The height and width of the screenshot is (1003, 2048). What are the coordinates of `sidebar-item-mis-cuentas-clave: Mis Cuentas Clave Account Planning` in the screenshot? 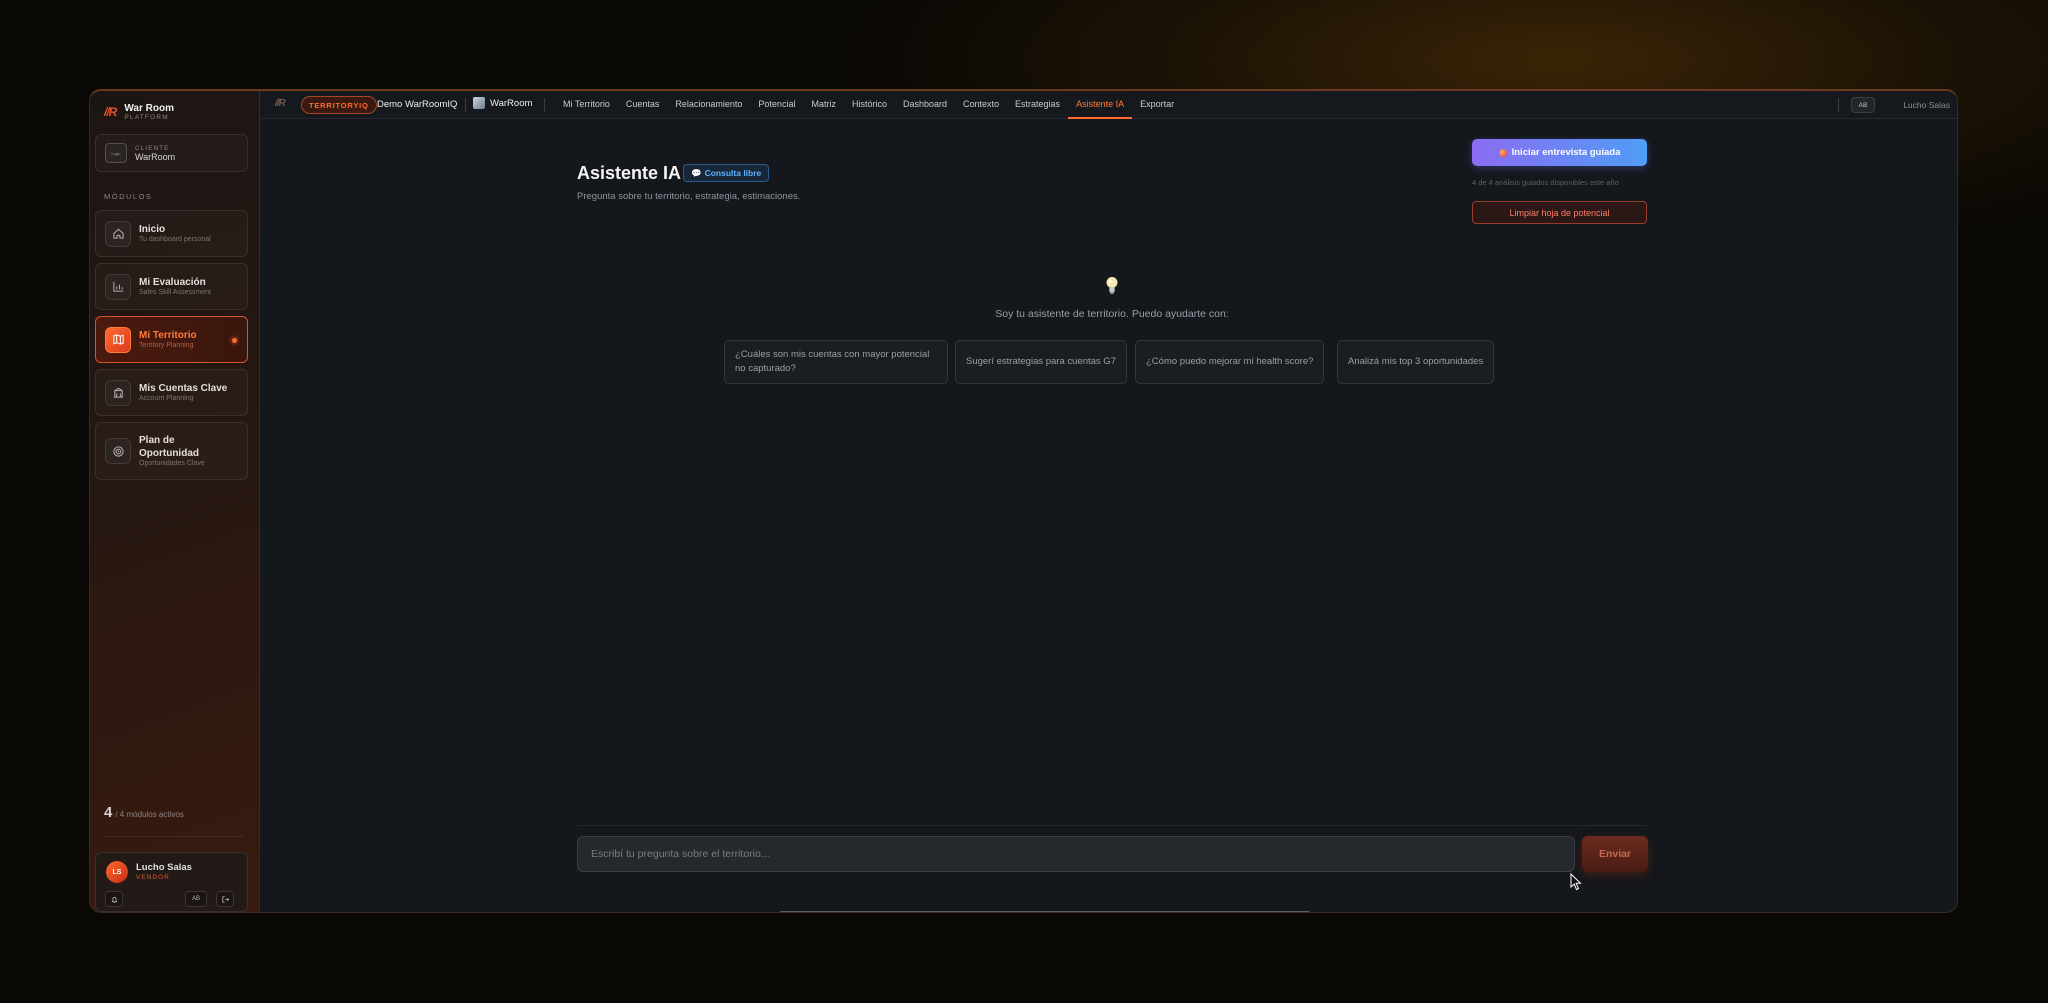 It's located at (171, 392).